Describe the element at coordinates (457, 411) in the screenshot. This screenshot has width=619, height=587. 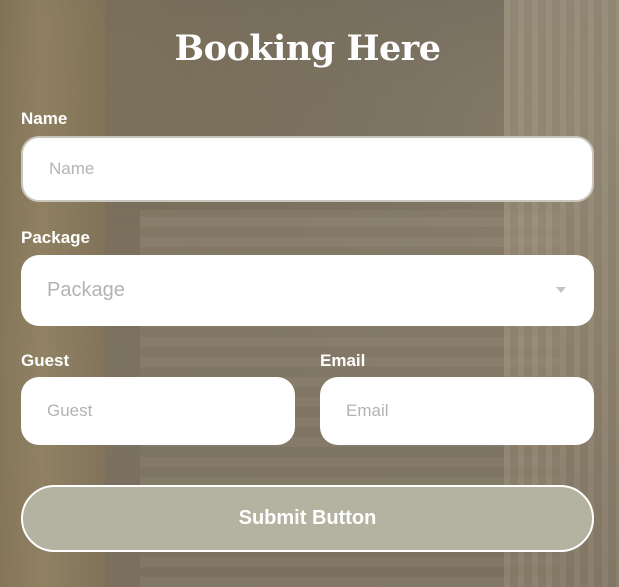
I see `email-input` at that location.